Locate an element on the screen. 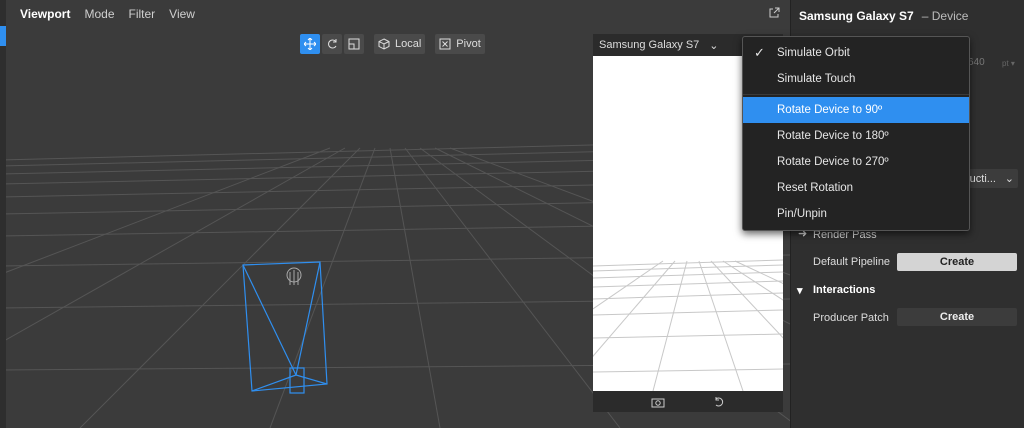 This screenshot has height=428, width=1024. device-name: Samsung Galaxy S7 is located at coordinates (649, 45).